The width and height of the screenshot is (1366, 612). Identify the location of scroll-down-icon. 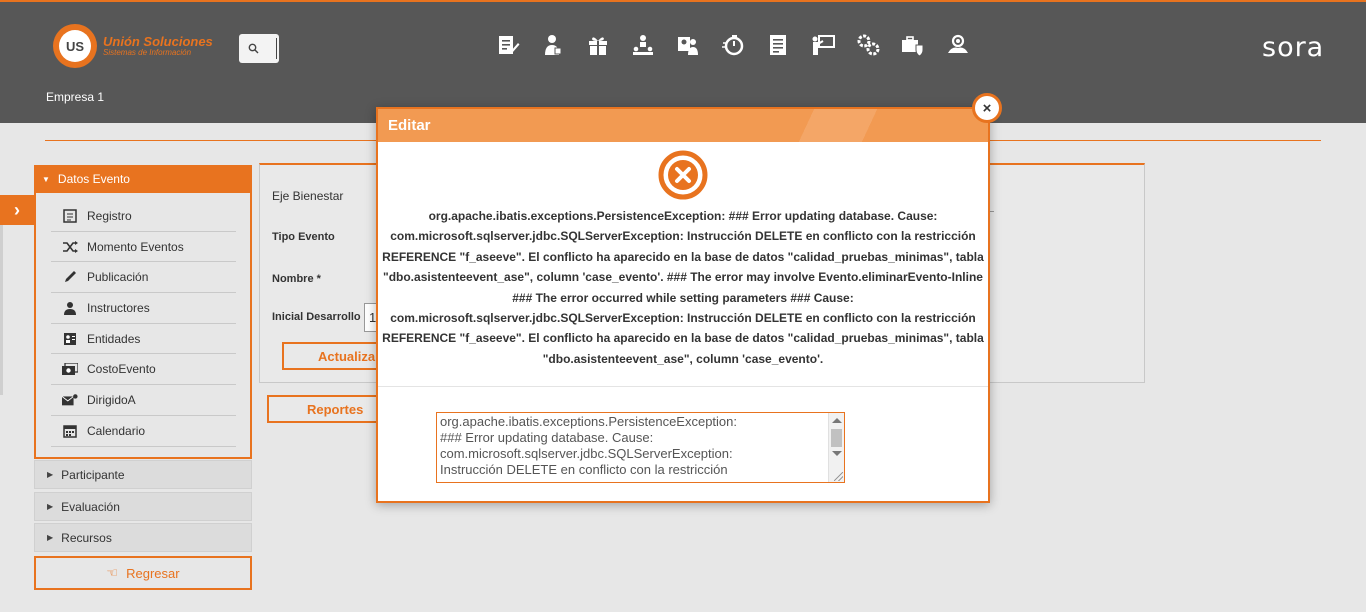
(837, 453).